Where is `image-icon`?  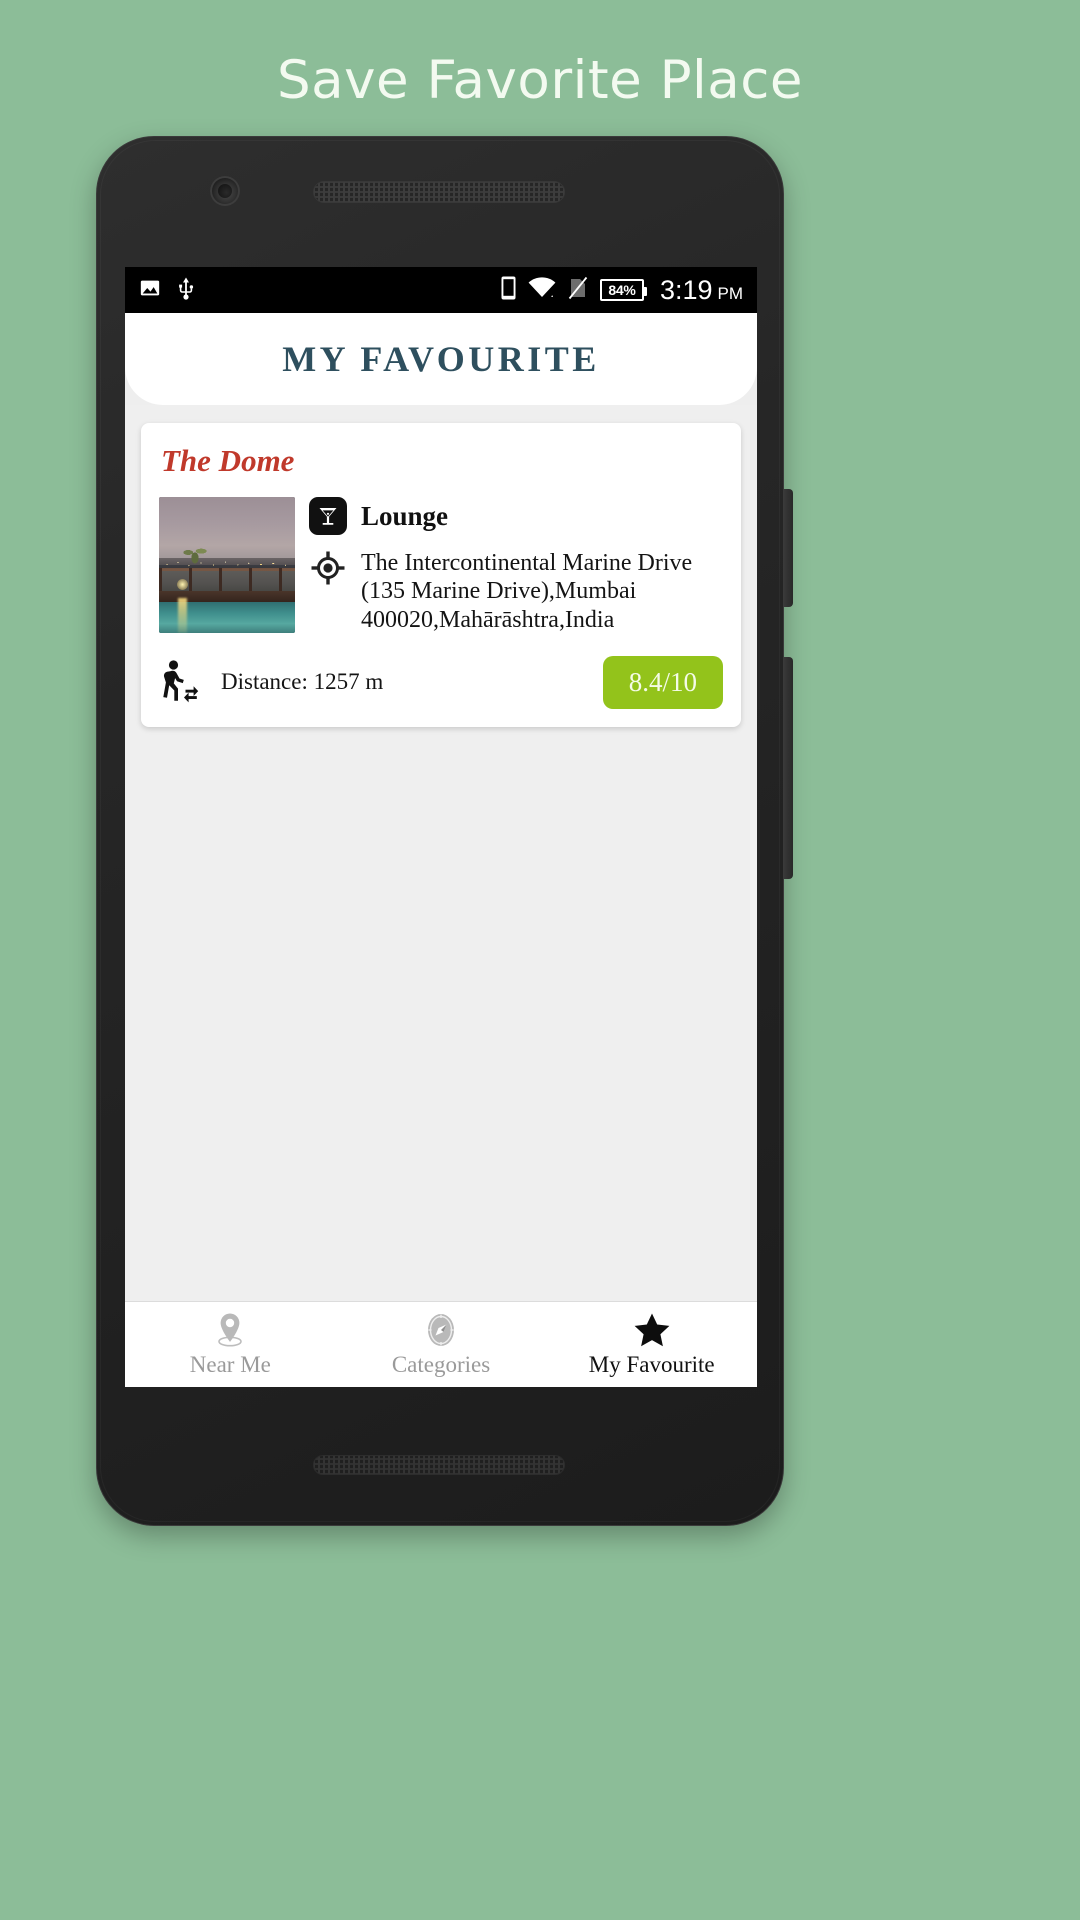 image-icon is located at coordinates (150, 290).